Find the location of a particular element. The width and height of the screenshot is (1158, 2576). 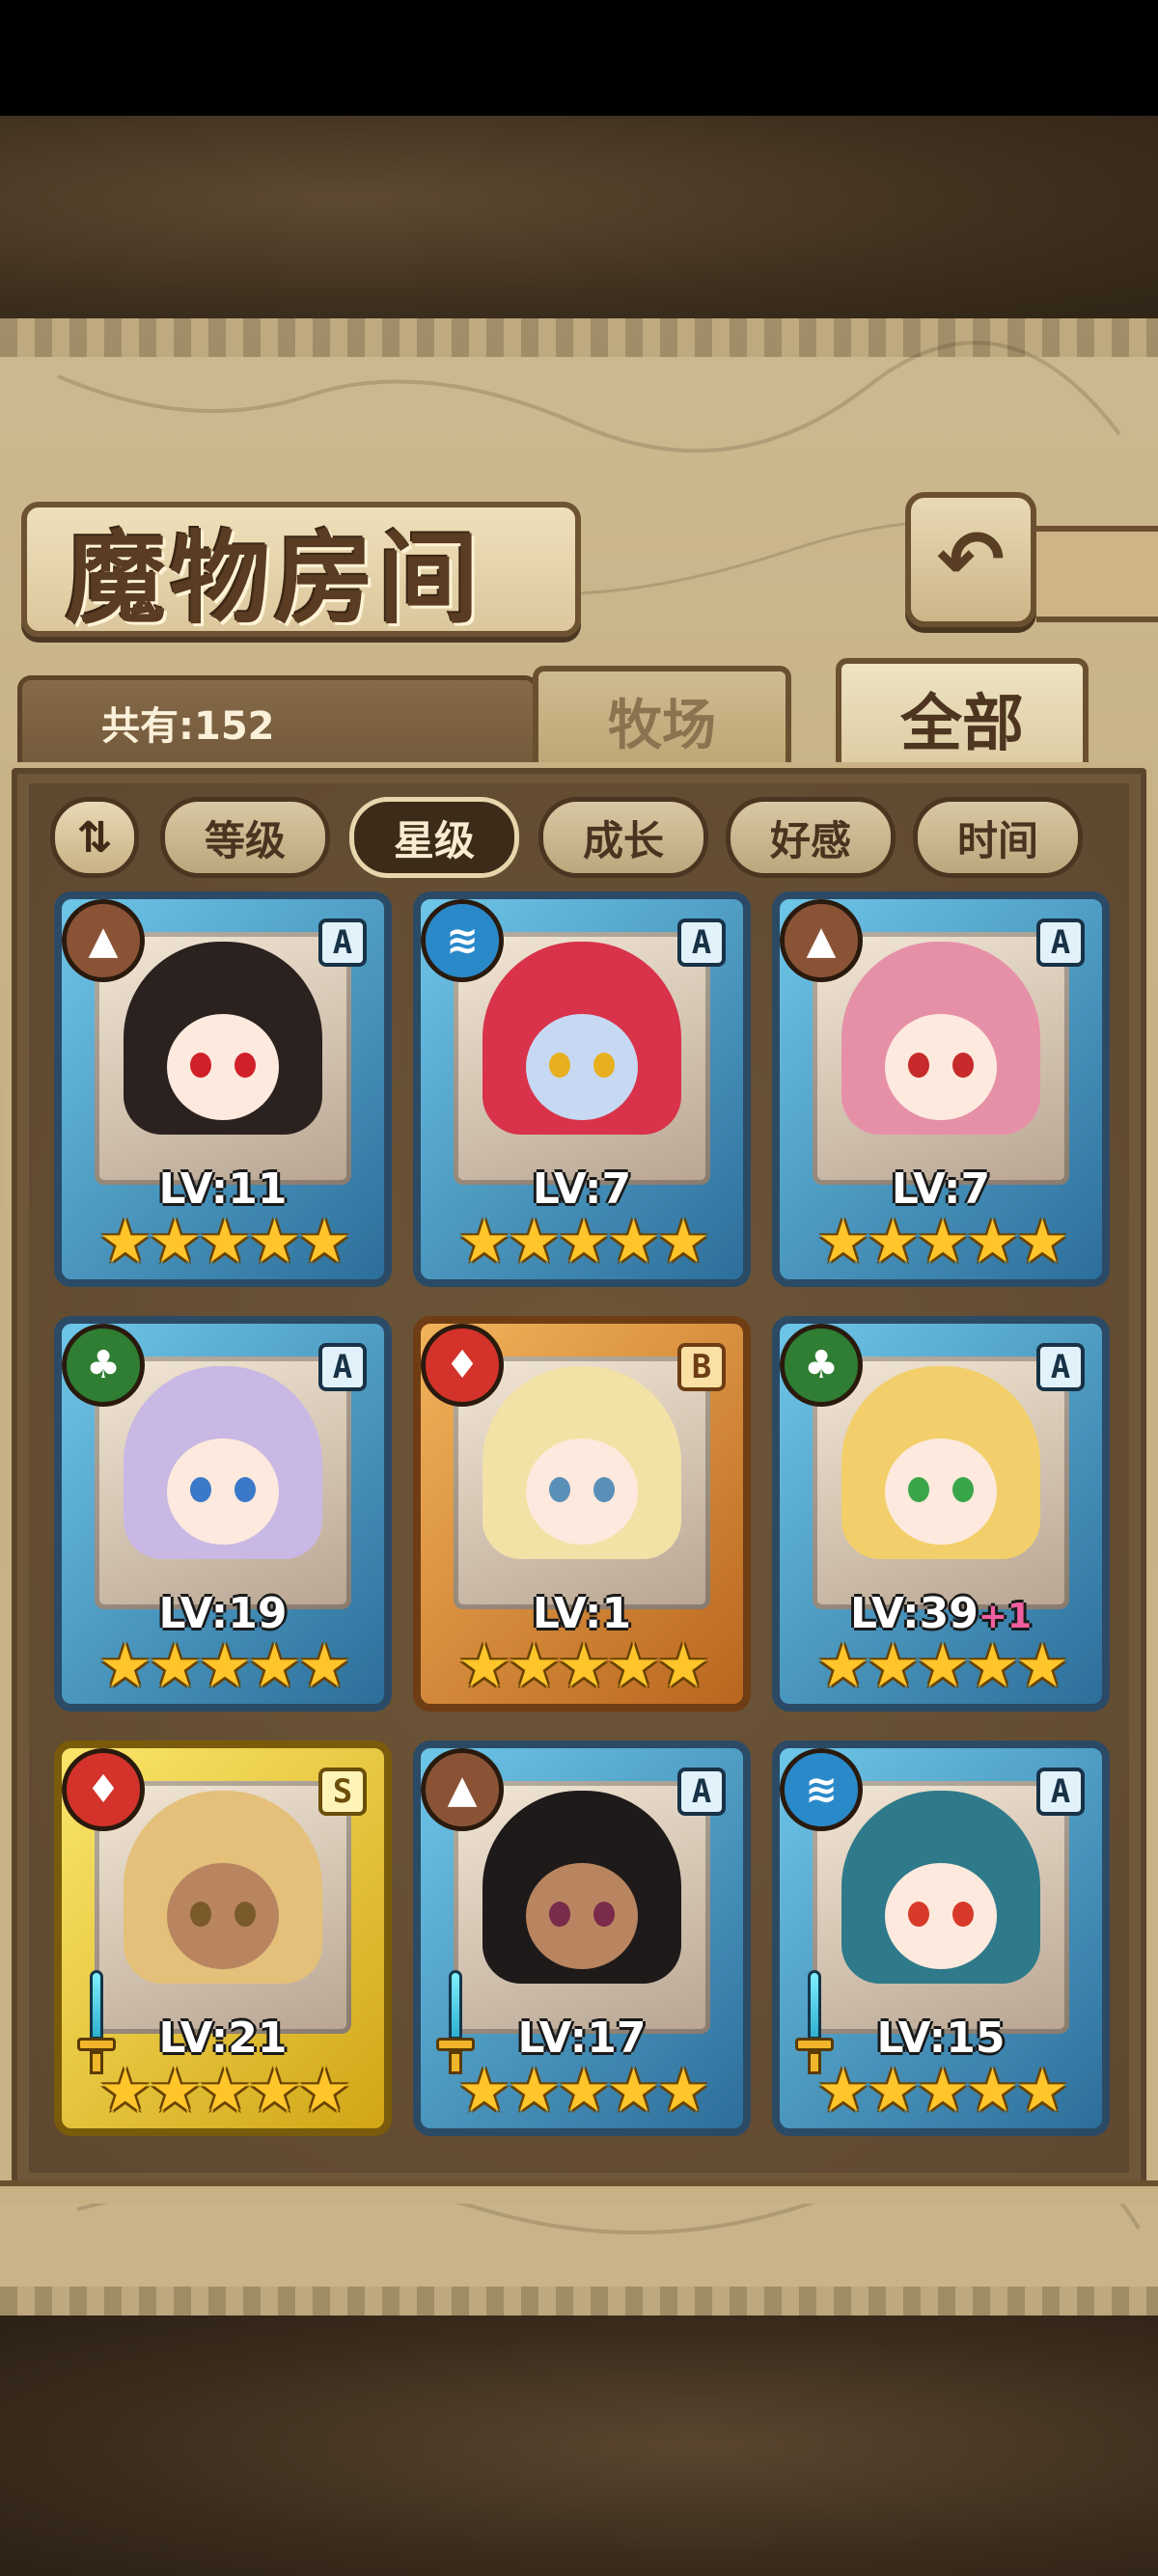

monster-count: 共有:152 is located at coordinates (188, 726).